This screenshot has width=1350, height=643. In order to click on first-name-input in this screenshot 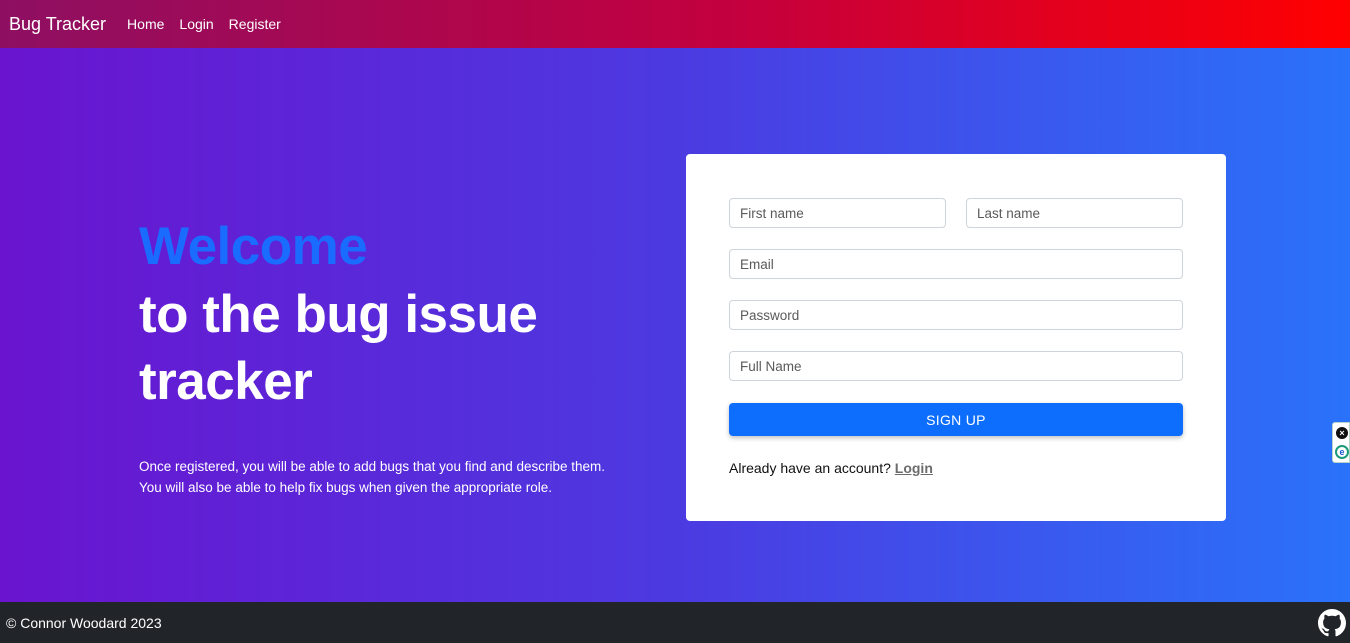, I will do `click(837, 213)`.